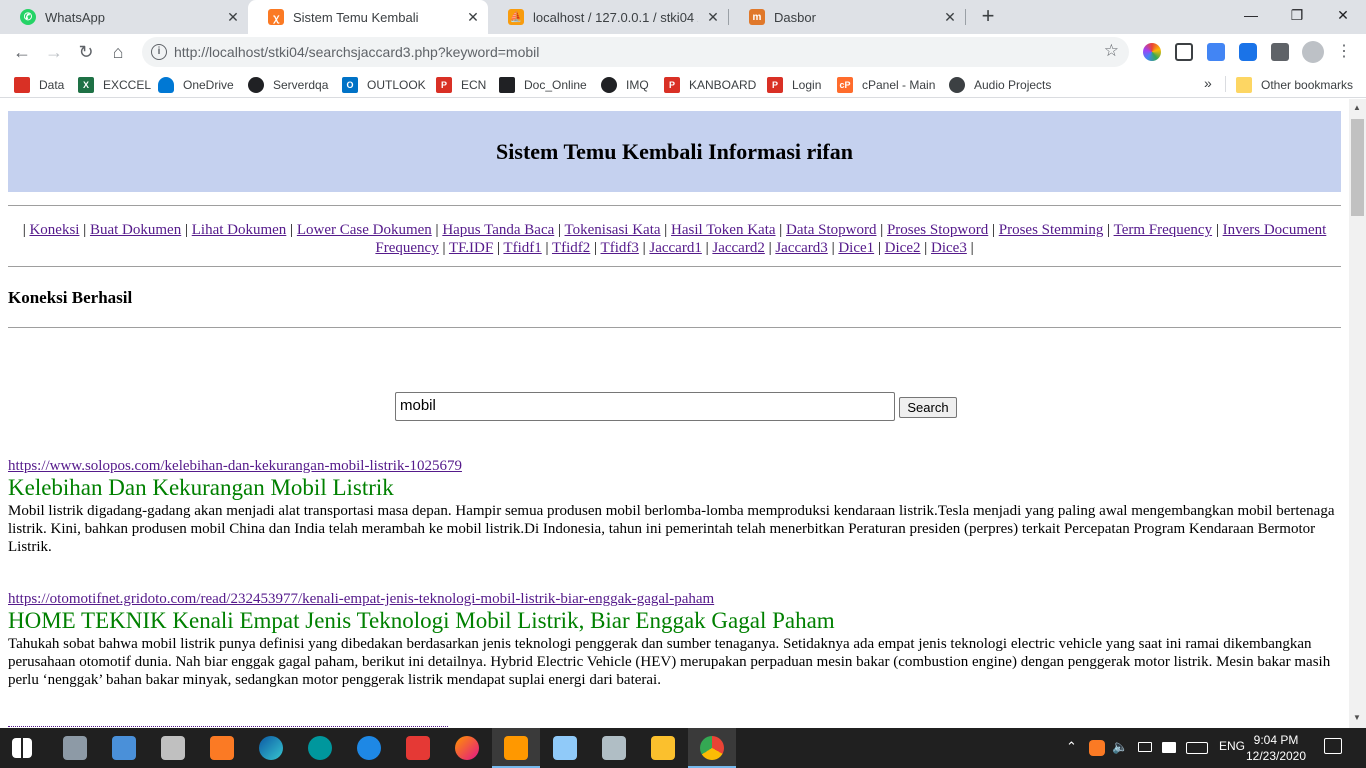  Describe the element at coordinates (1111, 51) in the screenshot. I see `bookmark-star-icon: ☆` at that location.